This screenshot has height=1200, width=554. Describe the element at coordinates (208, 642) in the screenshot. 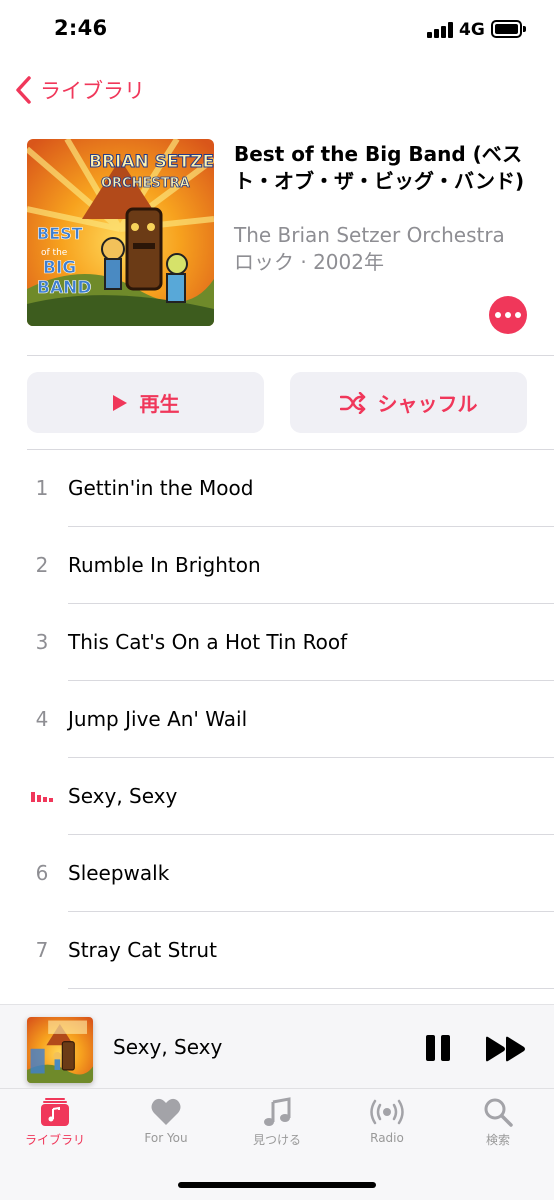

I see `track-title: This Cat's On a Hot Tin Roof` at that location.